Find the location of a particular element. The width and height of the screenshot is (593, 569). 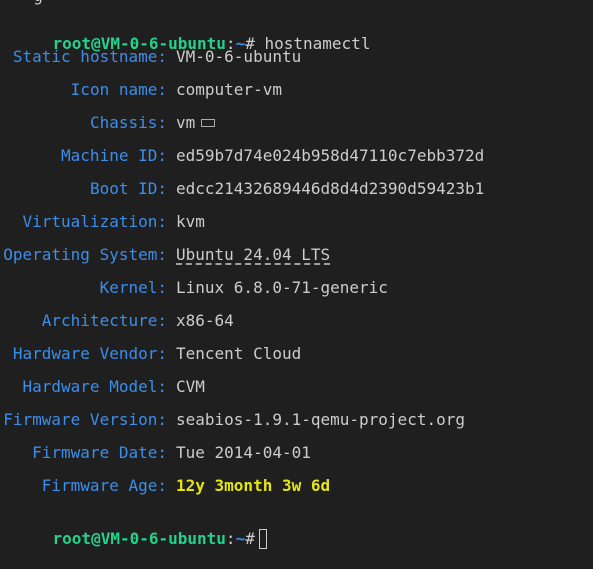

command-prompt-line: root@VM-0-6-ubuntu:~# hostnamectl is located at coordinates (192, 33).